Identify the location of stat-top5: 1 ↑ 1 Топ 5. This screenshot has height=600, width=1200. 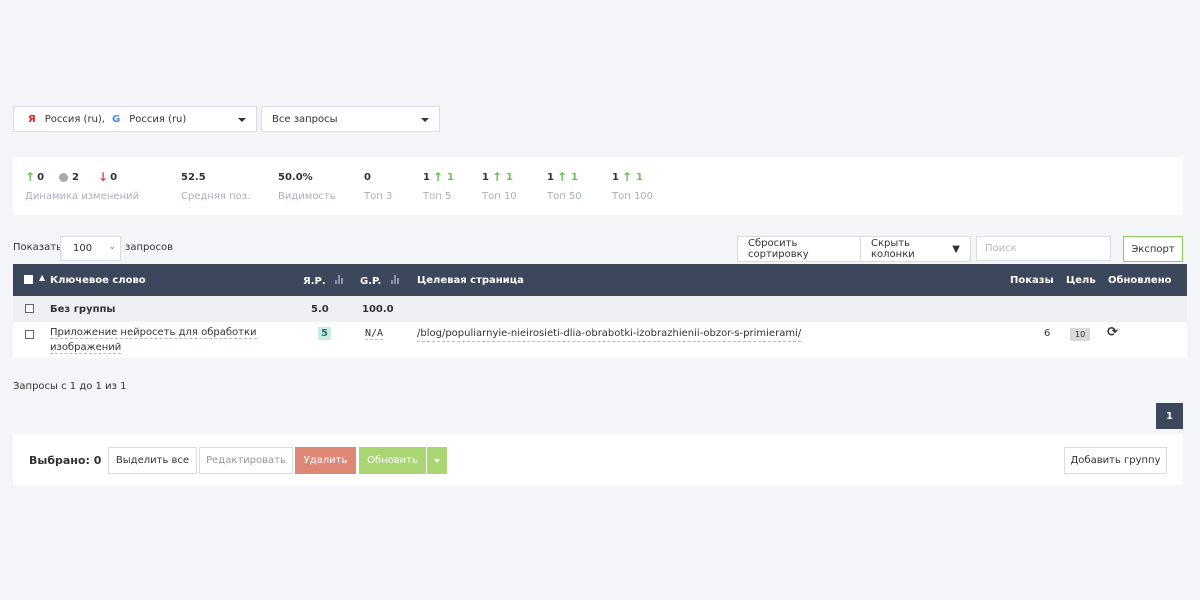
(438, 186).